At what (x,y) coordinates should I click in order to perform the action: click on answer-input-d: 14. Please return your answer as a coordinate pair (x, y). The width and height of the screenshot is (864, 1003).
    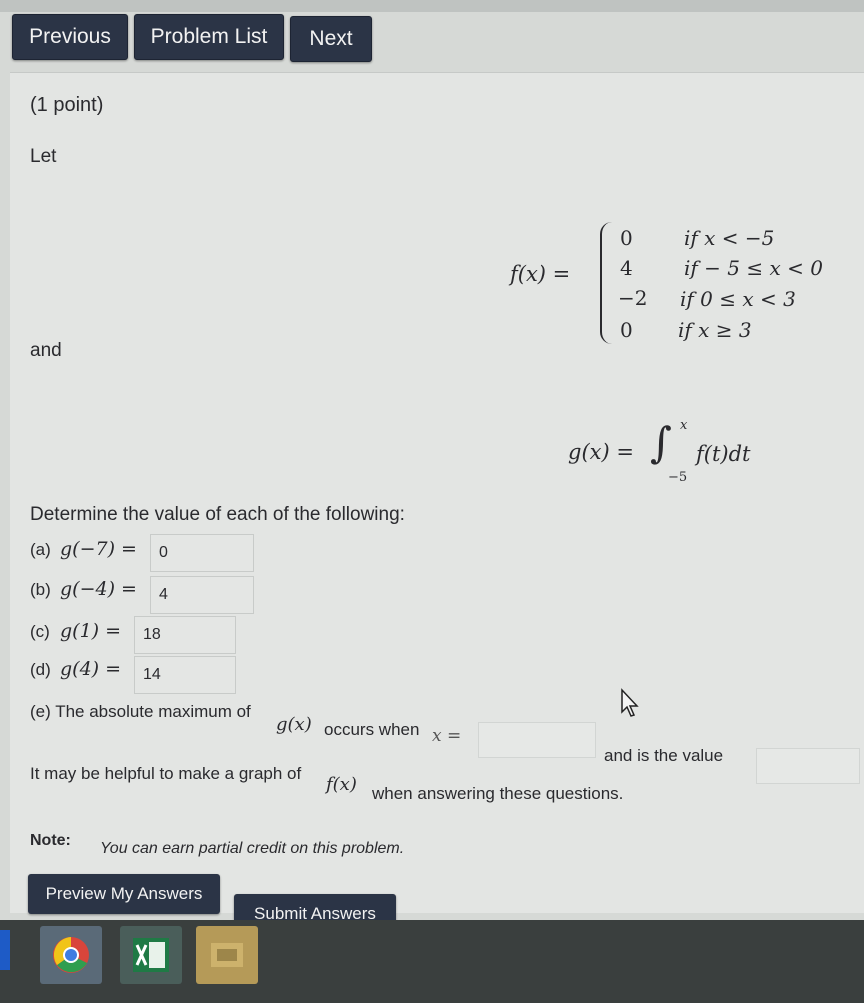
    Looking at the image, I should click on (185, 675).